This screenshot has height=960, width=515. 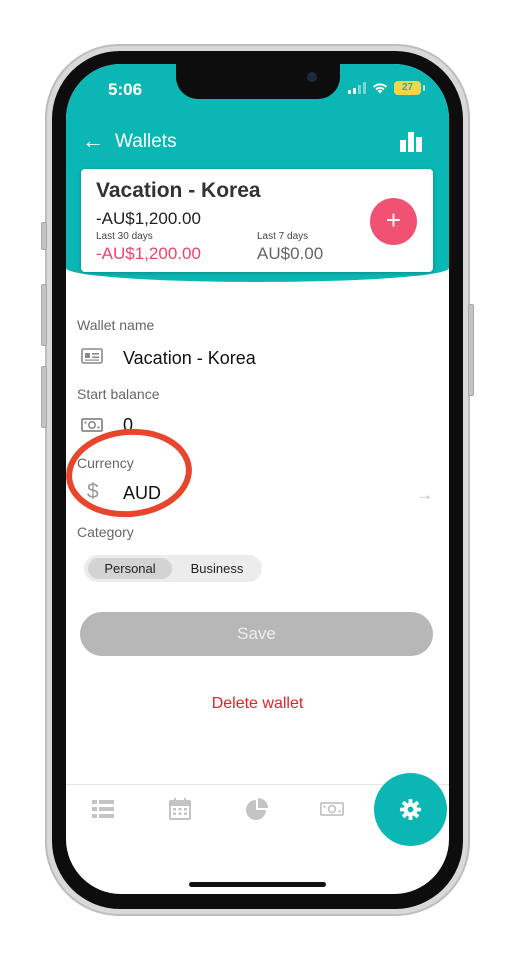 I want to click on status-time: 5:06, so click(x=125, y=89).